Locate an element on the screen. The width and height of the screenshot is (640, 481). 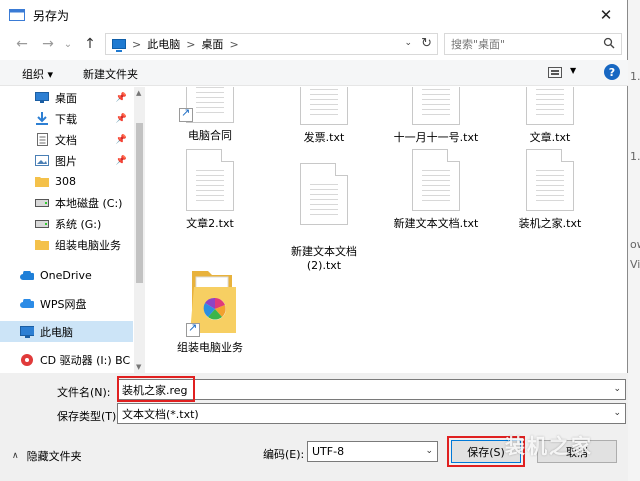
file-item: 文章.txt is located at coordinates (550, 116).